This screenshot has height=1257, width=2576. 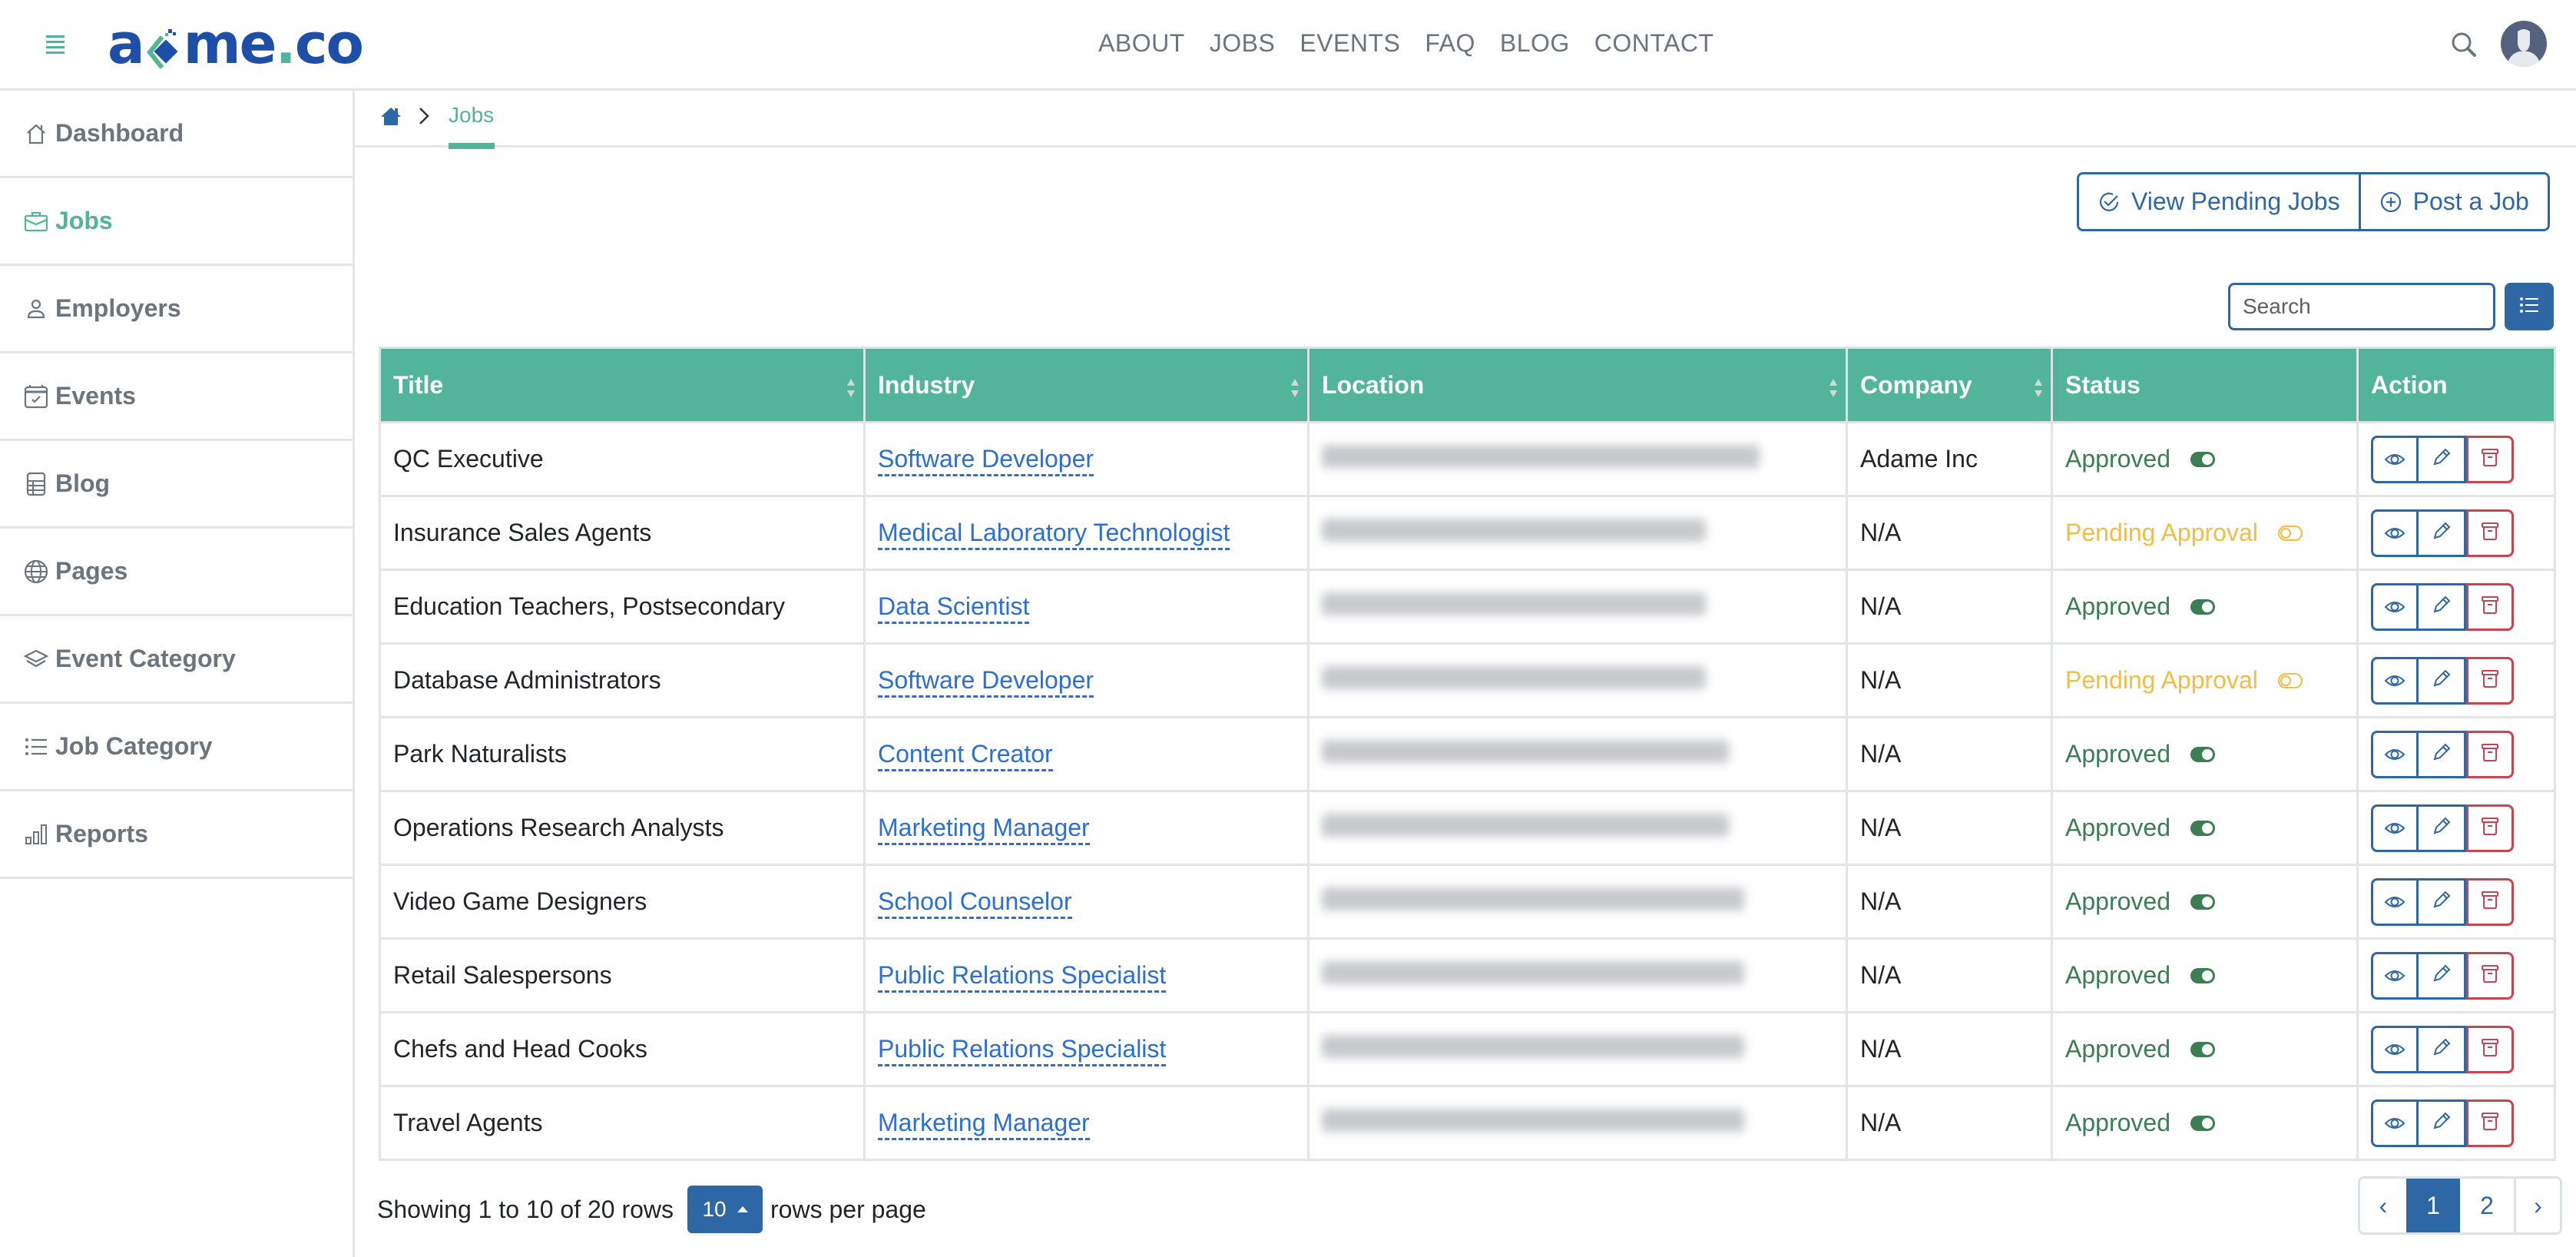 I want to click on rows-per-page-dropdown: 10, so click(x=725, y=1209).